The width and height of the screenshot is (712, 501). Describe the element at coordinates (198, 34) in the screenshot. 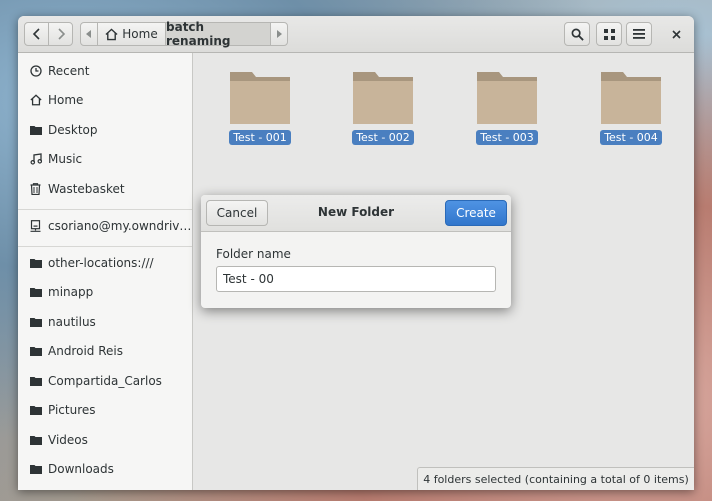

I see `path-current-label: batch renaming` at that location.